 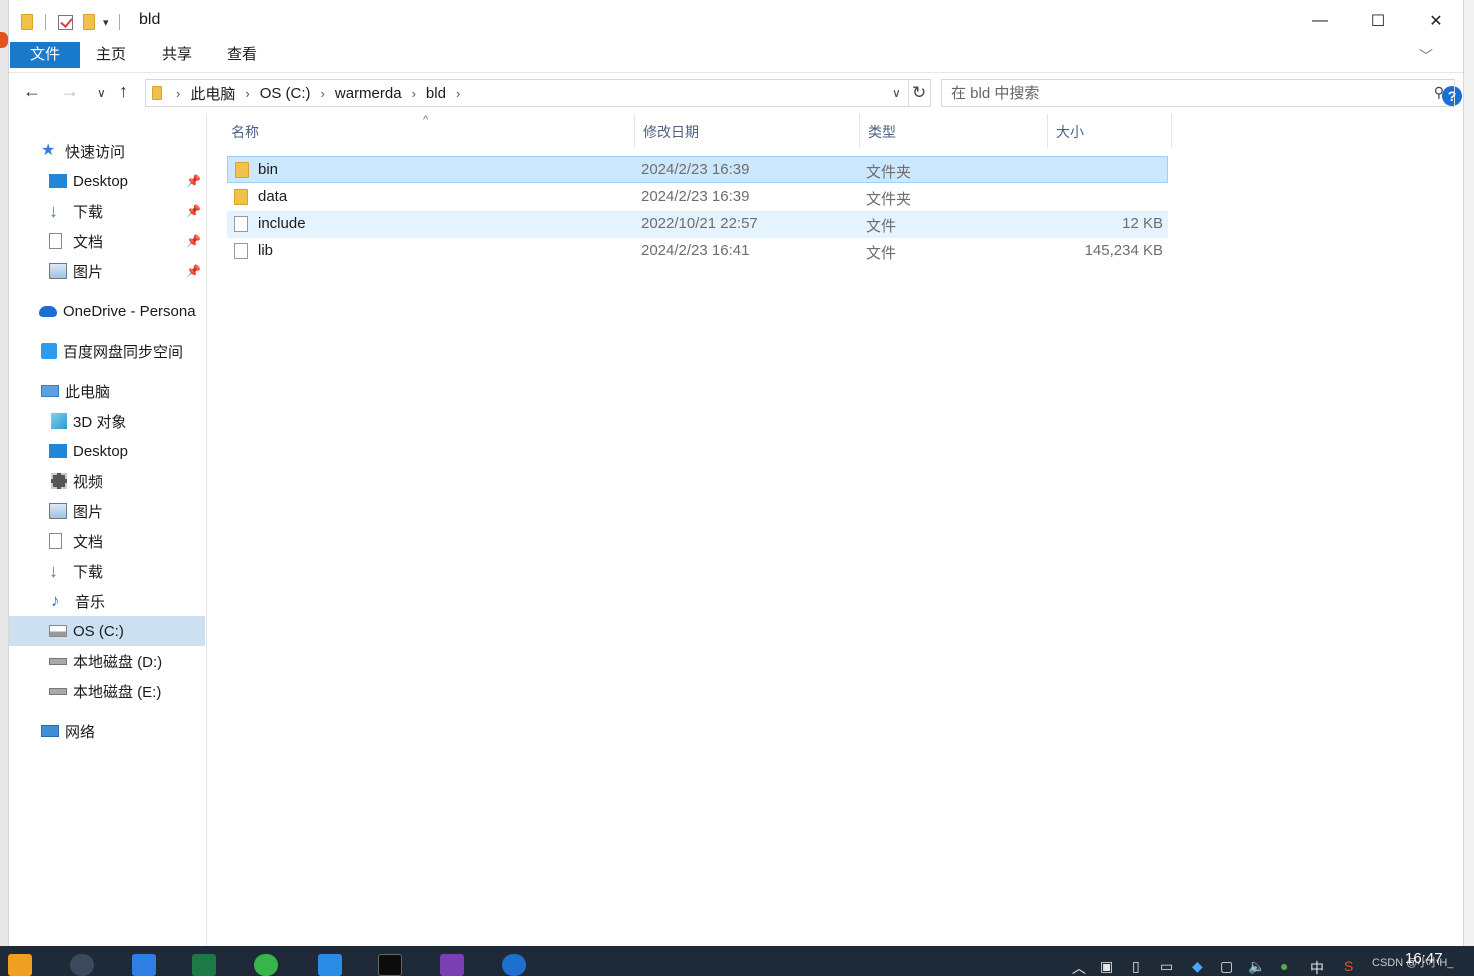 I want to click on nav-baidu-sync: 百度网盘同步空间, so click(x=107, y=351).